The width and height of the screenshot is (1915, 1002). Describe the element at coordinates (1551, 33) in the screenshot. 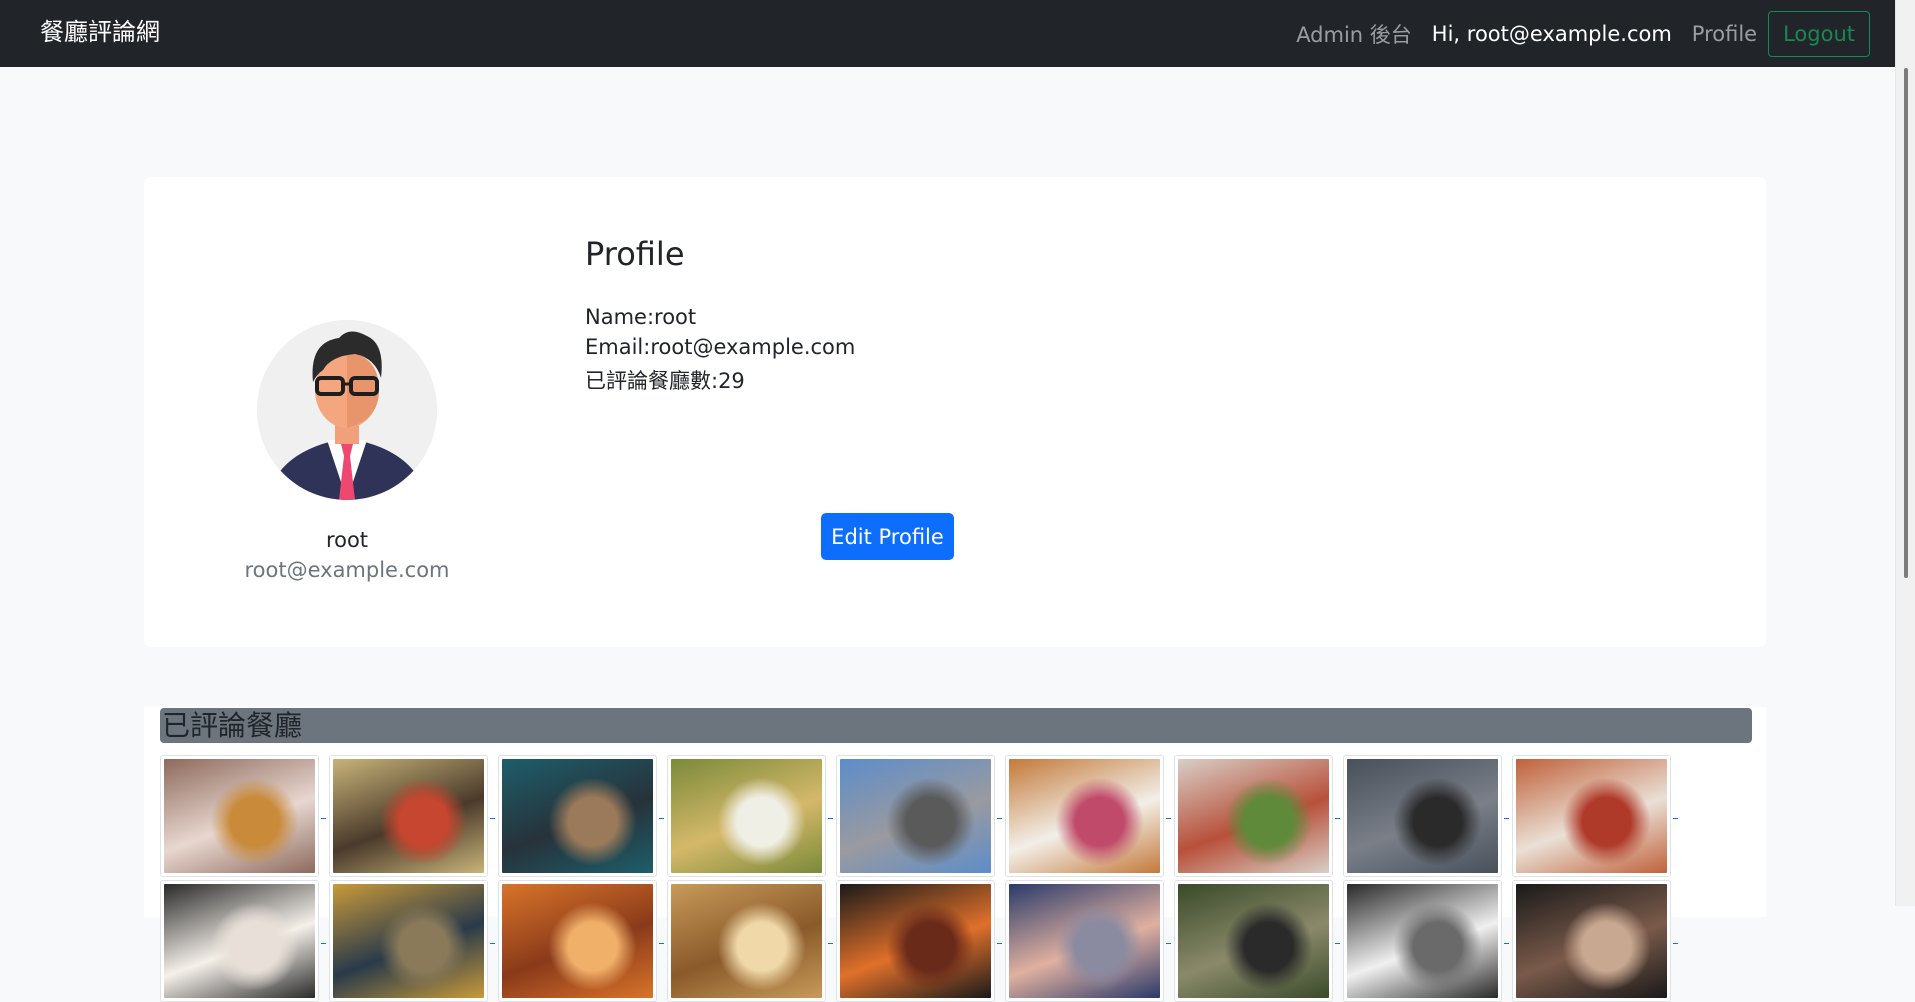

I see `user-greeting: Hi, root@example.com` at that location.